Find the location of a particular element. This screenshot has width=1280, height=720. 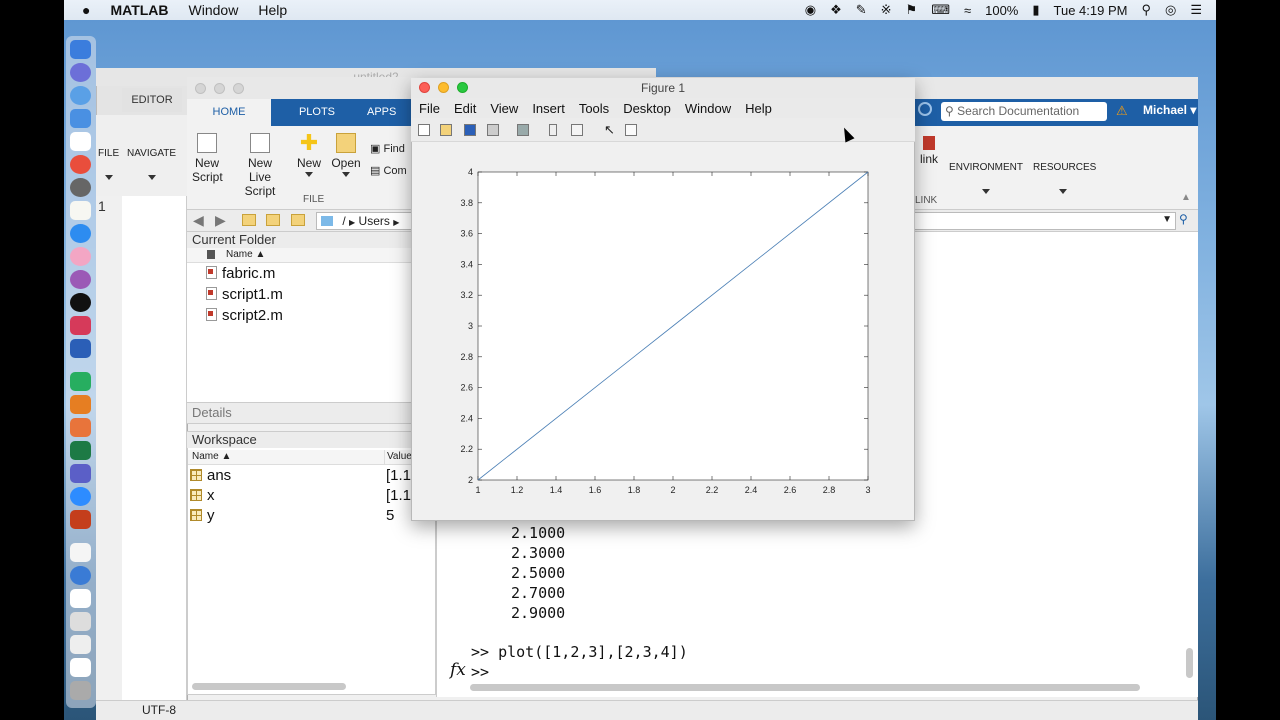

menu-app-name: MATLAB is located at coordinates (139, 10).